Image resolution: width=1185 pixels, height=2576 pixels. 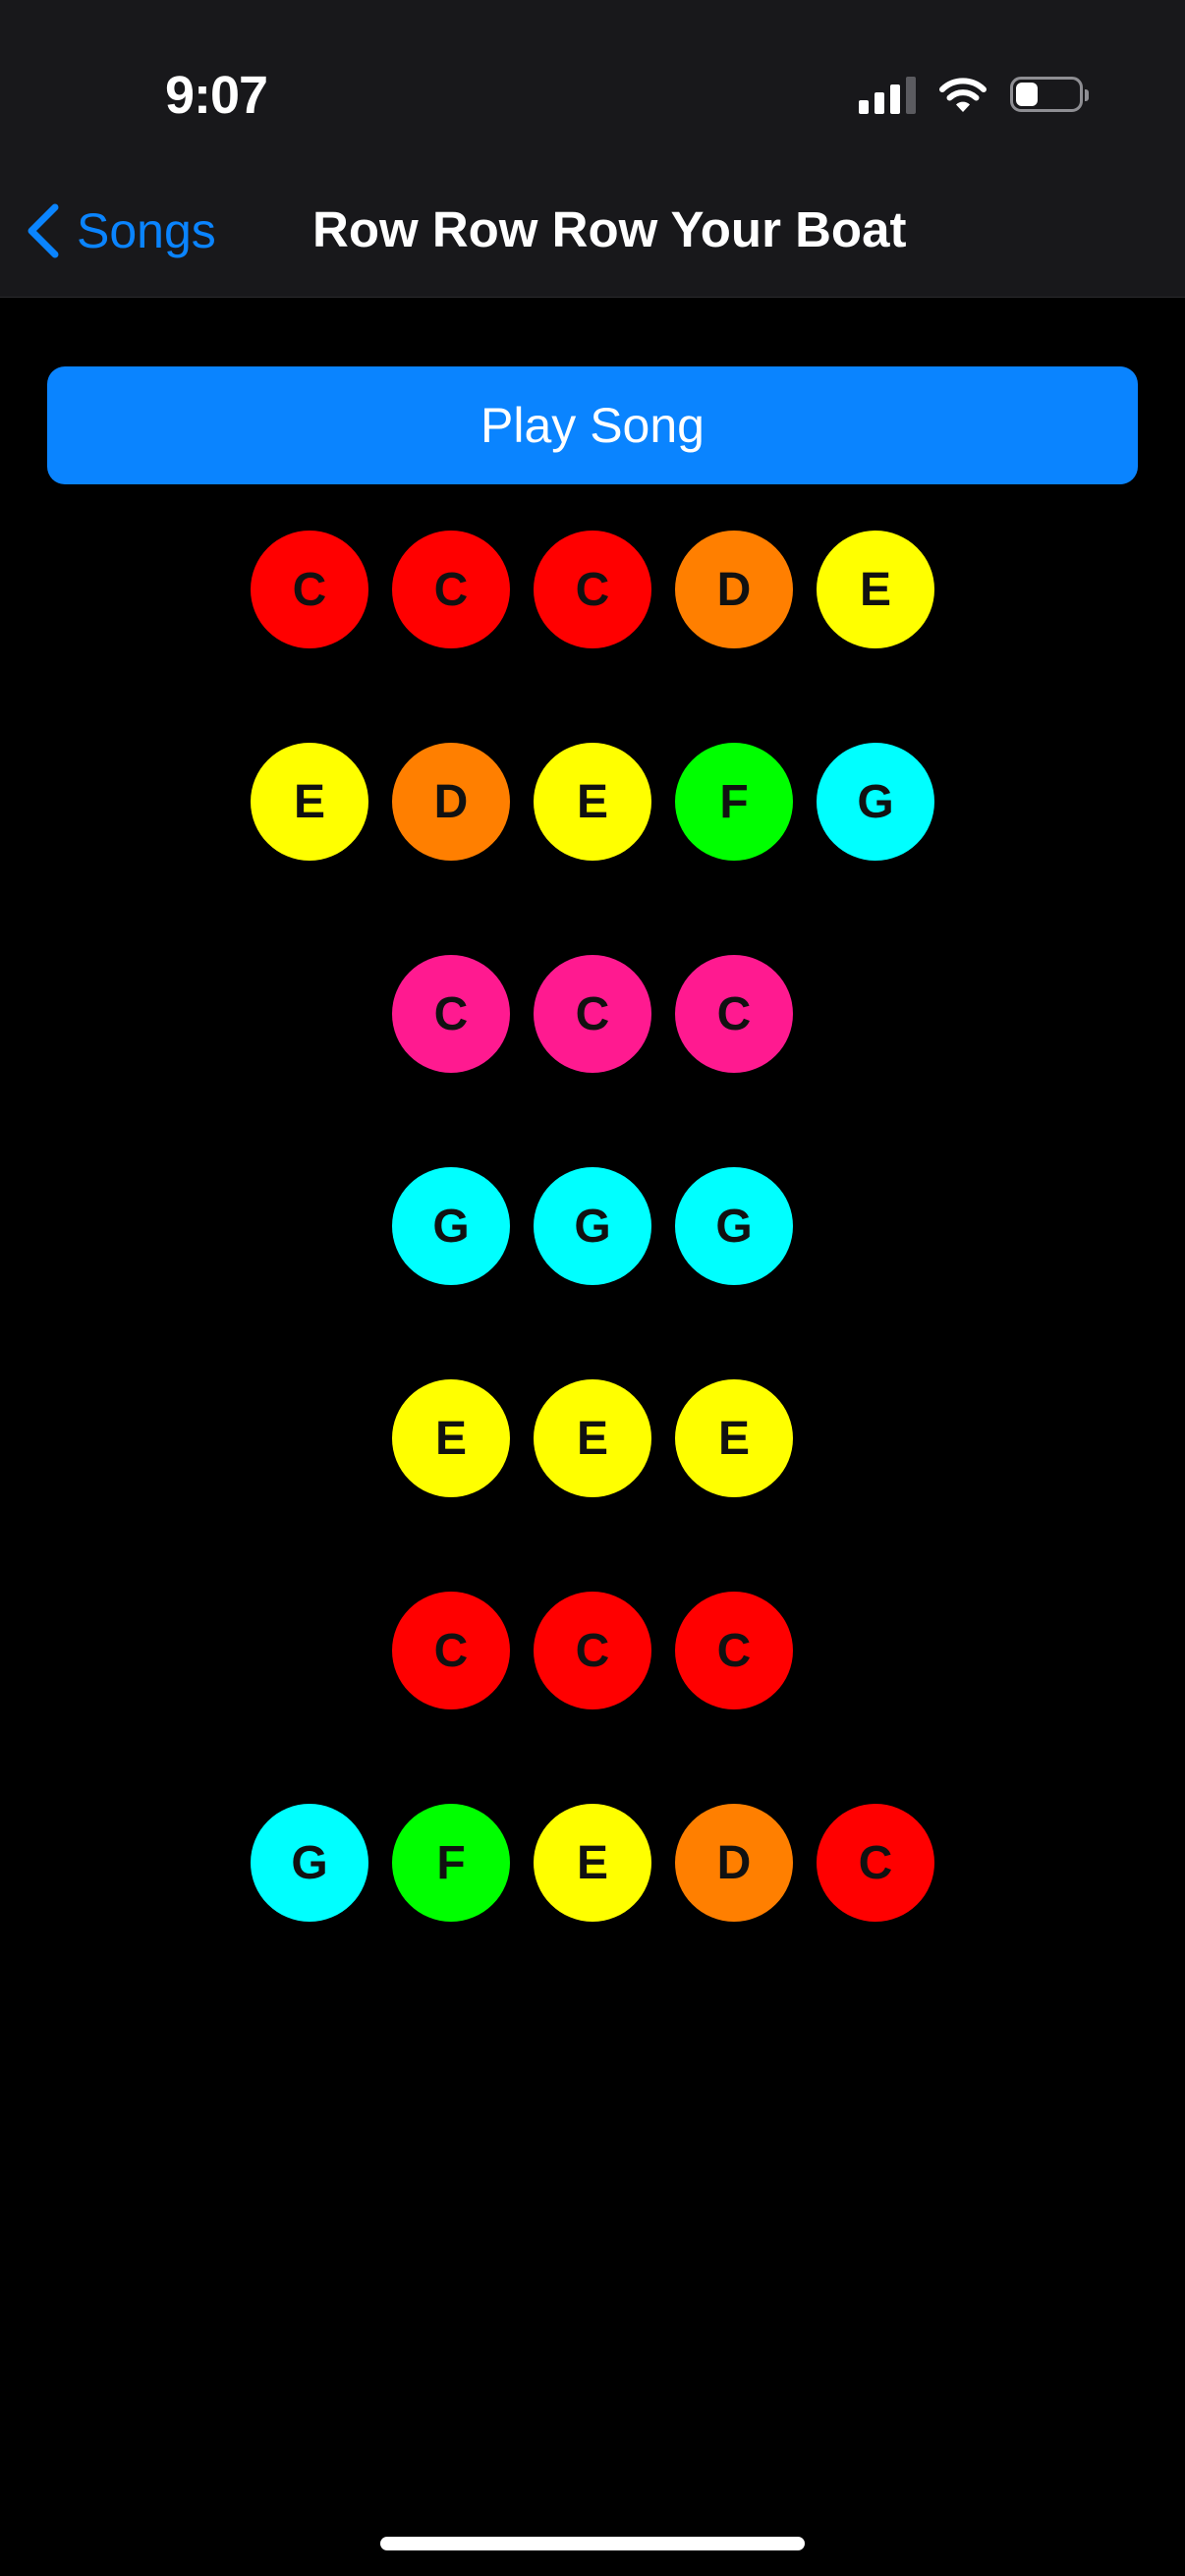 I want to click on cellular-signal-icon, so click(x=888, y=94).